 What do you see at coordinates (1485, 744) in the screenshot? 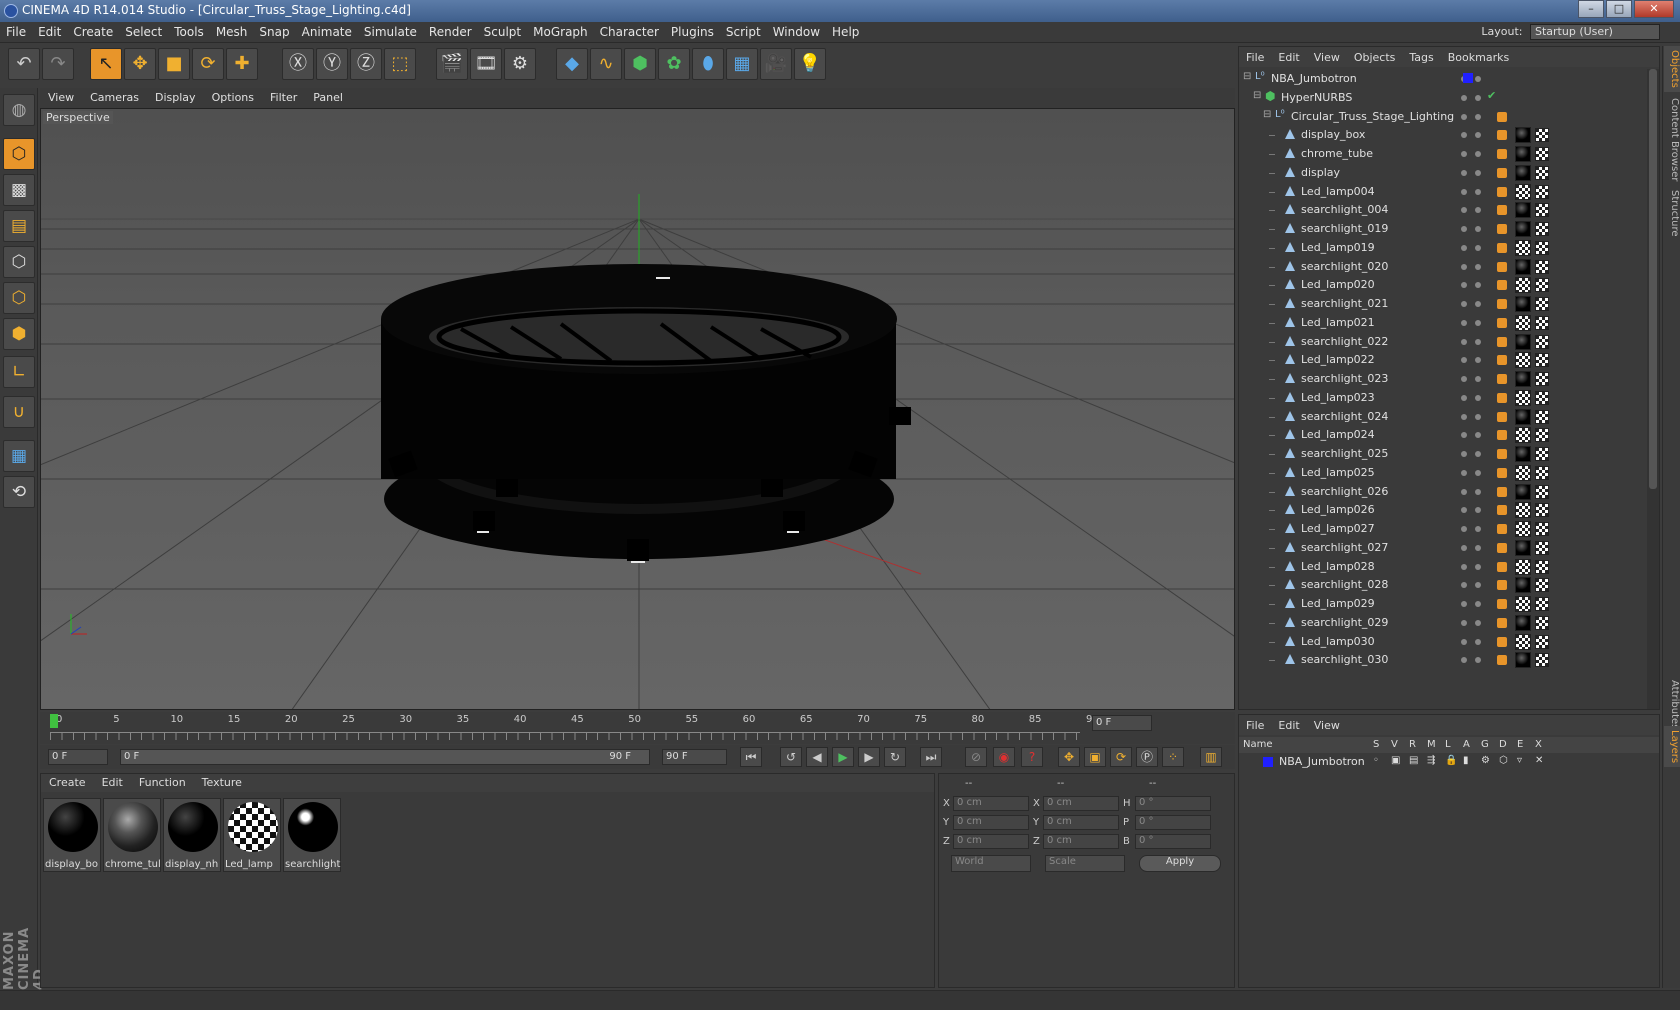
I see `layer-column-g: G` at bounding box center [1485, 744].